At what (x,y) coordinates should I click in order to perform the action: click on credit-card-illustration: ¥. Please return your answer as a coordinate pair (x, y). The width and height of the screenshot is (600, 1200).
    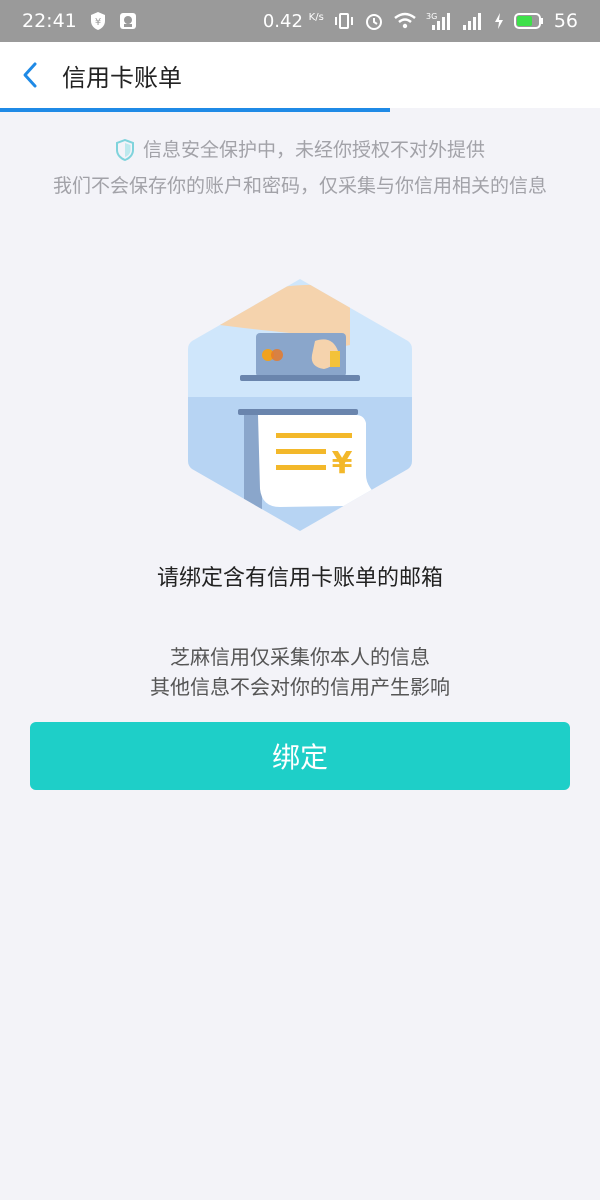
    Looking at the image, I should click on (300, 405).